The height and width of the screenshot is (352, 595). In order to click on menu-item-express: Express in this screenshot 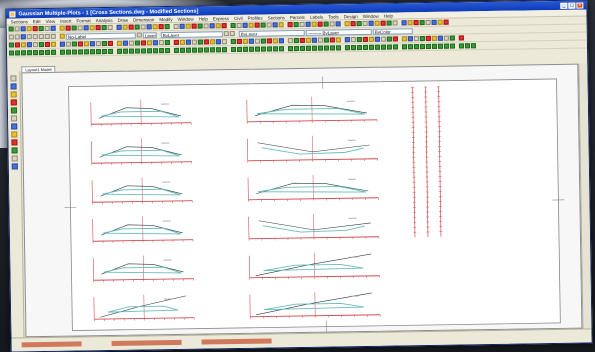, I will do `click(221, 18)`.